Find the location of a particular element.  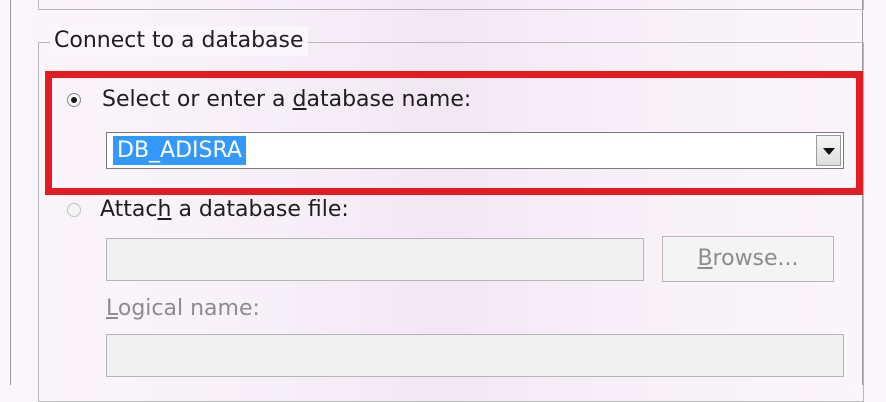

upper-groupbox-edge is located at coordinates (451, 5).